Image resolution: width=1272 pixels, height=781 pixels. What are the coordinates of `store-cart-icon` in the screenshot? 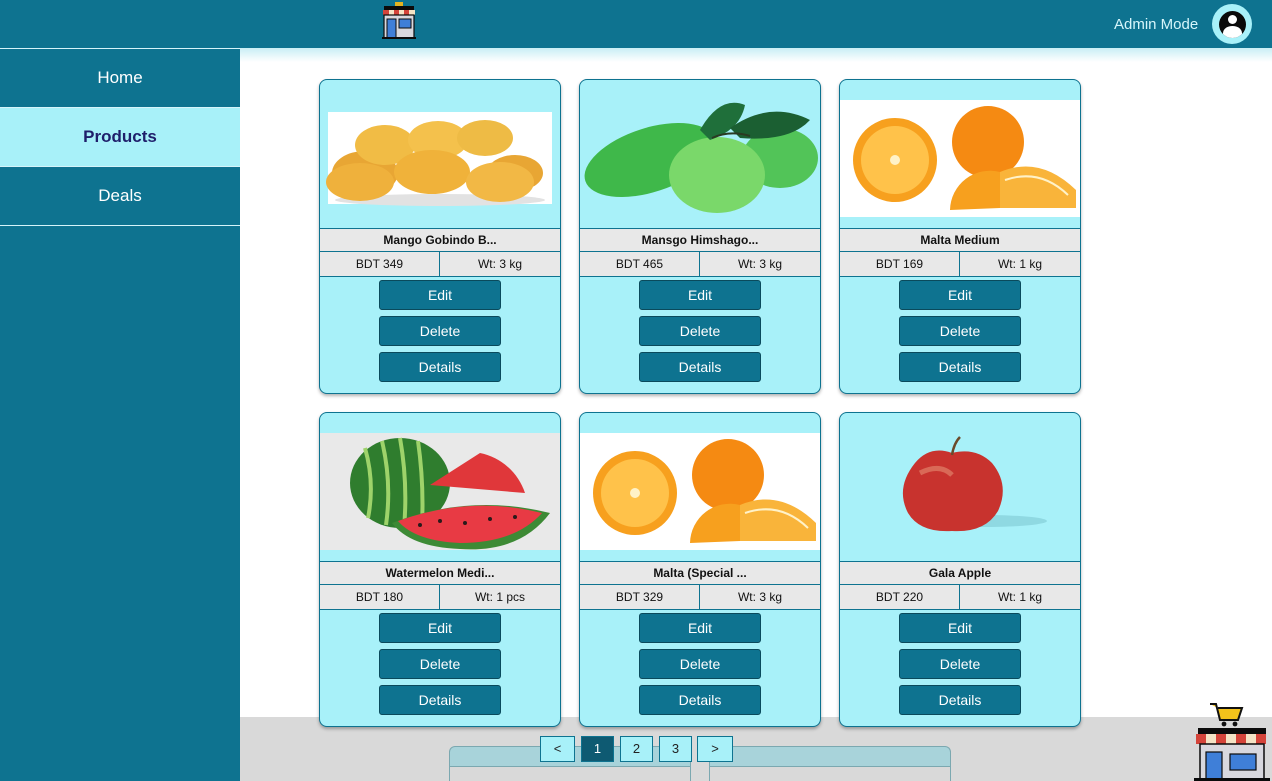 It's located at (1231, 740).